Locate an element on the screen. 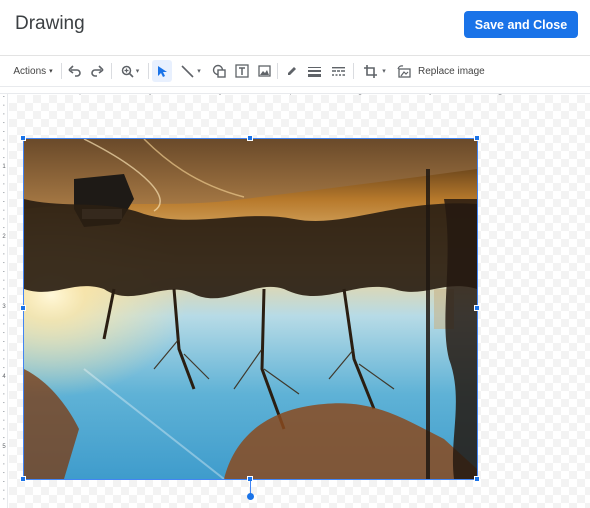 The image size is (590, 508). redo-button is located at coordinates (97, 71).